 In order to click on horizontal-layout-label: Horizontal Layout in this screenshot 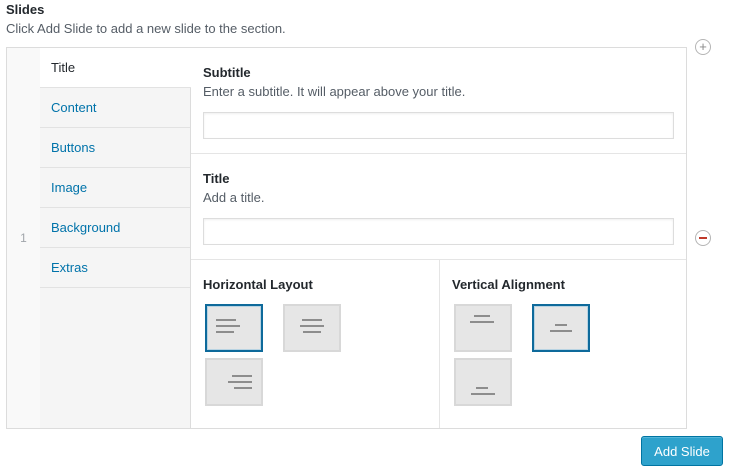, I will do `click(258, 284)`.